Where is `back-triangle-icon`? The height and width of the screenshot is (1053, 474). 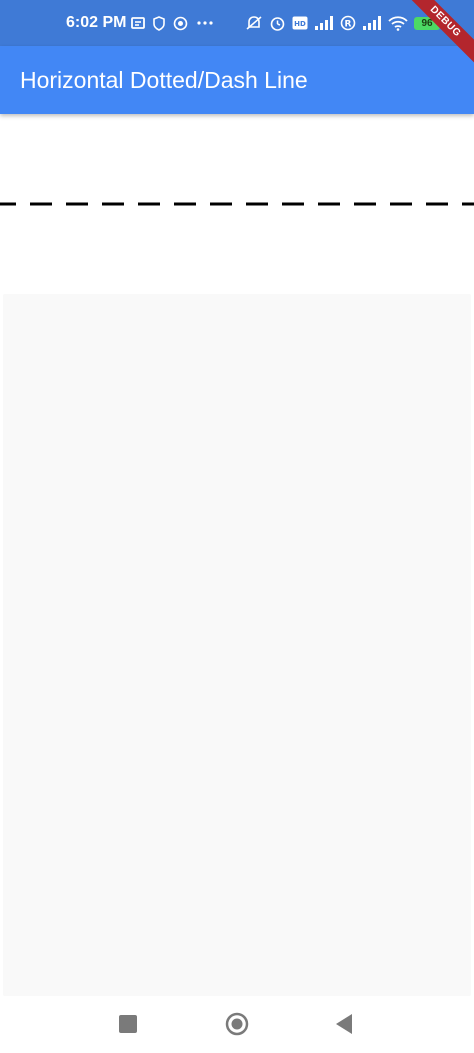
back-triangle-icon is located at coordinates (344, 1024).